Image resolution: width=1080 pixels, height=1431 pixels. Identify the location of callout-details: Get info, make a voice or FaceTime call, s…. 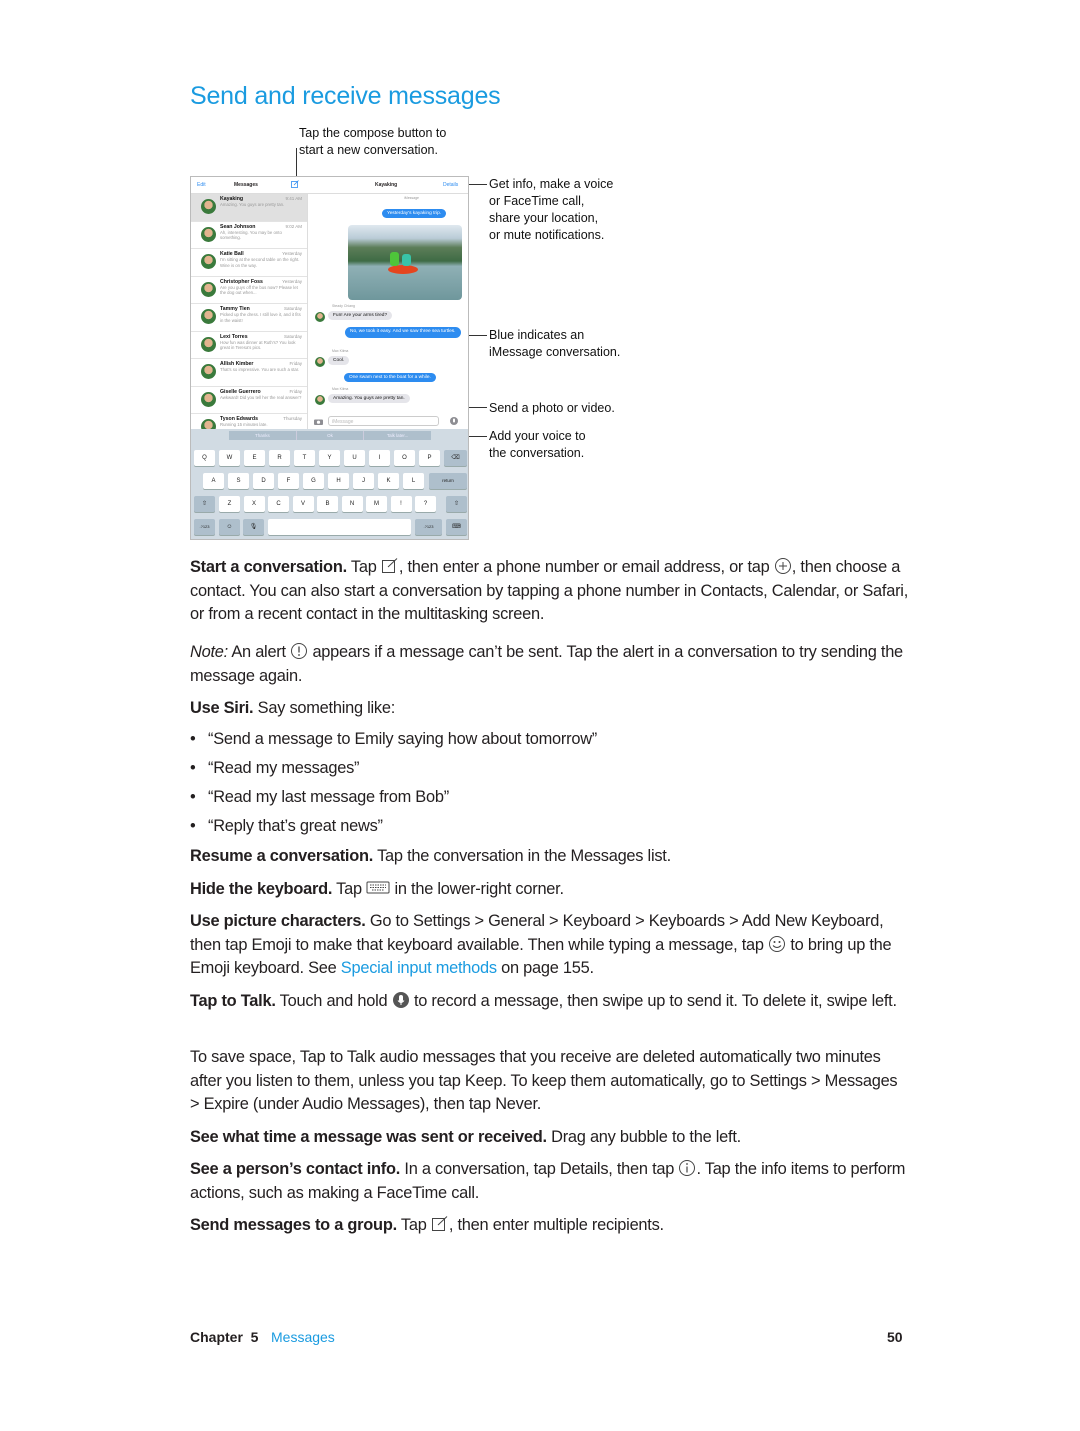
(551, 209).